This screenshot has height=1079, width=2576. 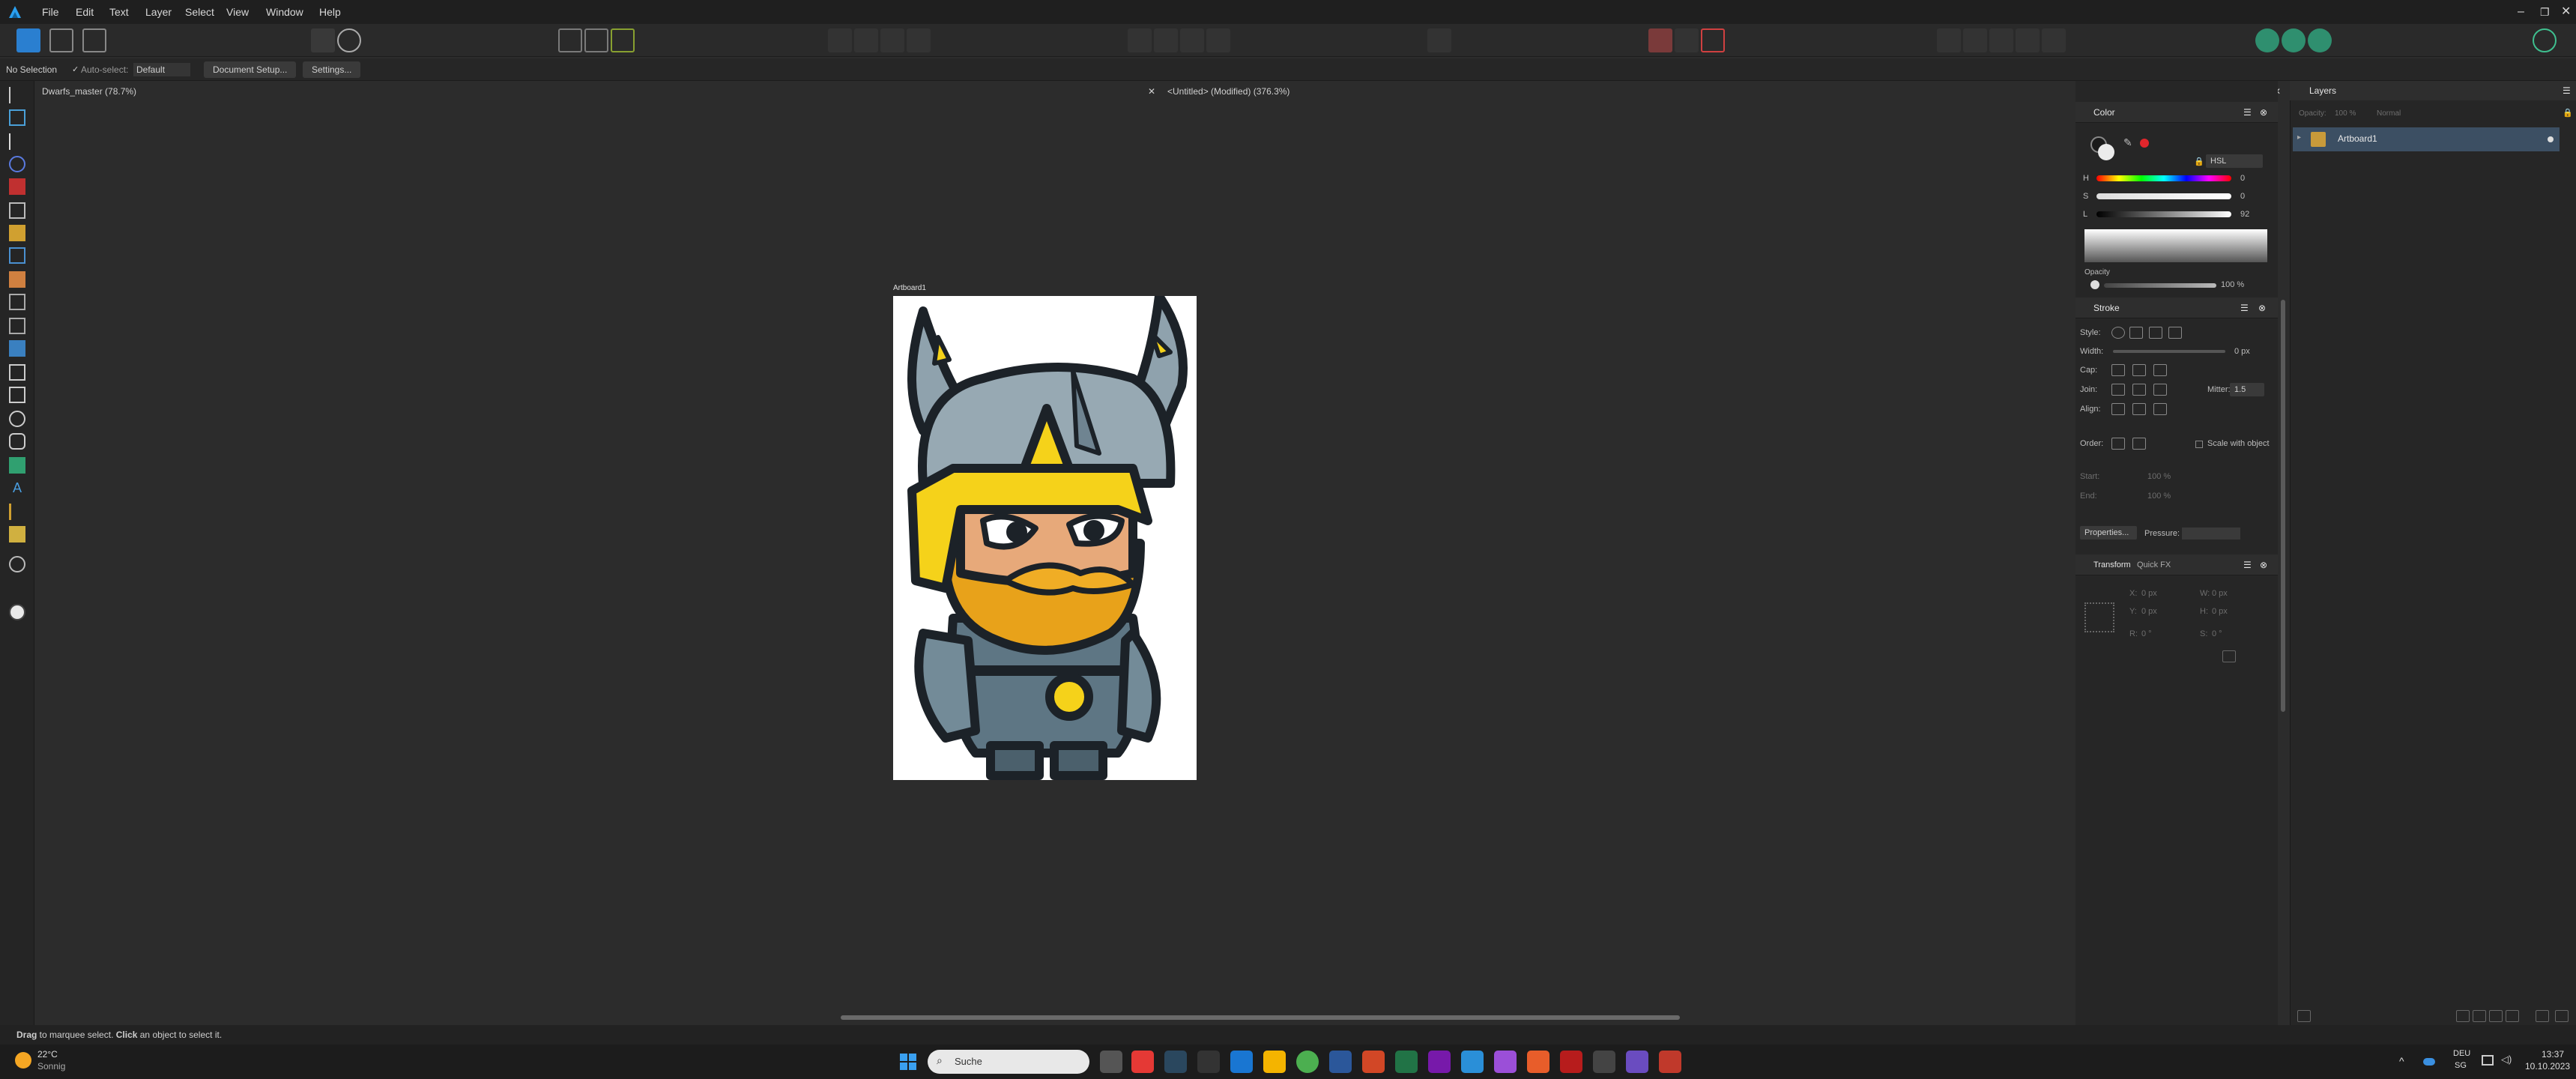 I want to click on solid-line-icon, so click(x=2136, y=333).